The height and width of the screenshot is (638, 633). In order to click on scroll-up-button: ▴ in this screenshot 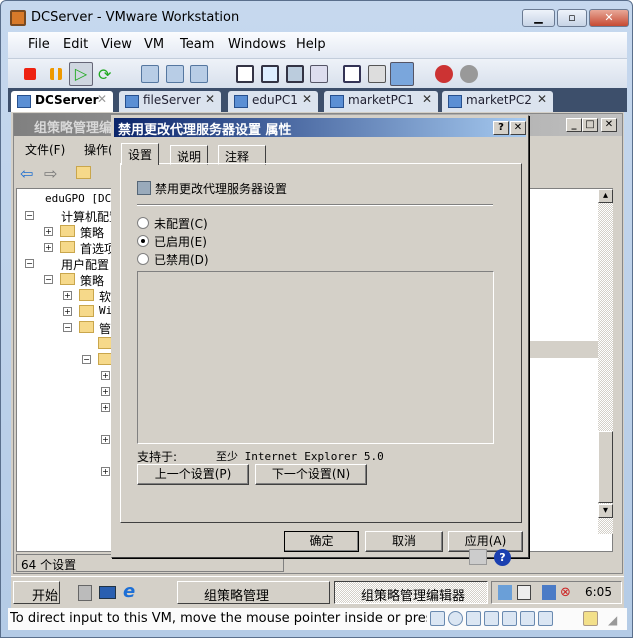, I will do `click(605, 196)`.